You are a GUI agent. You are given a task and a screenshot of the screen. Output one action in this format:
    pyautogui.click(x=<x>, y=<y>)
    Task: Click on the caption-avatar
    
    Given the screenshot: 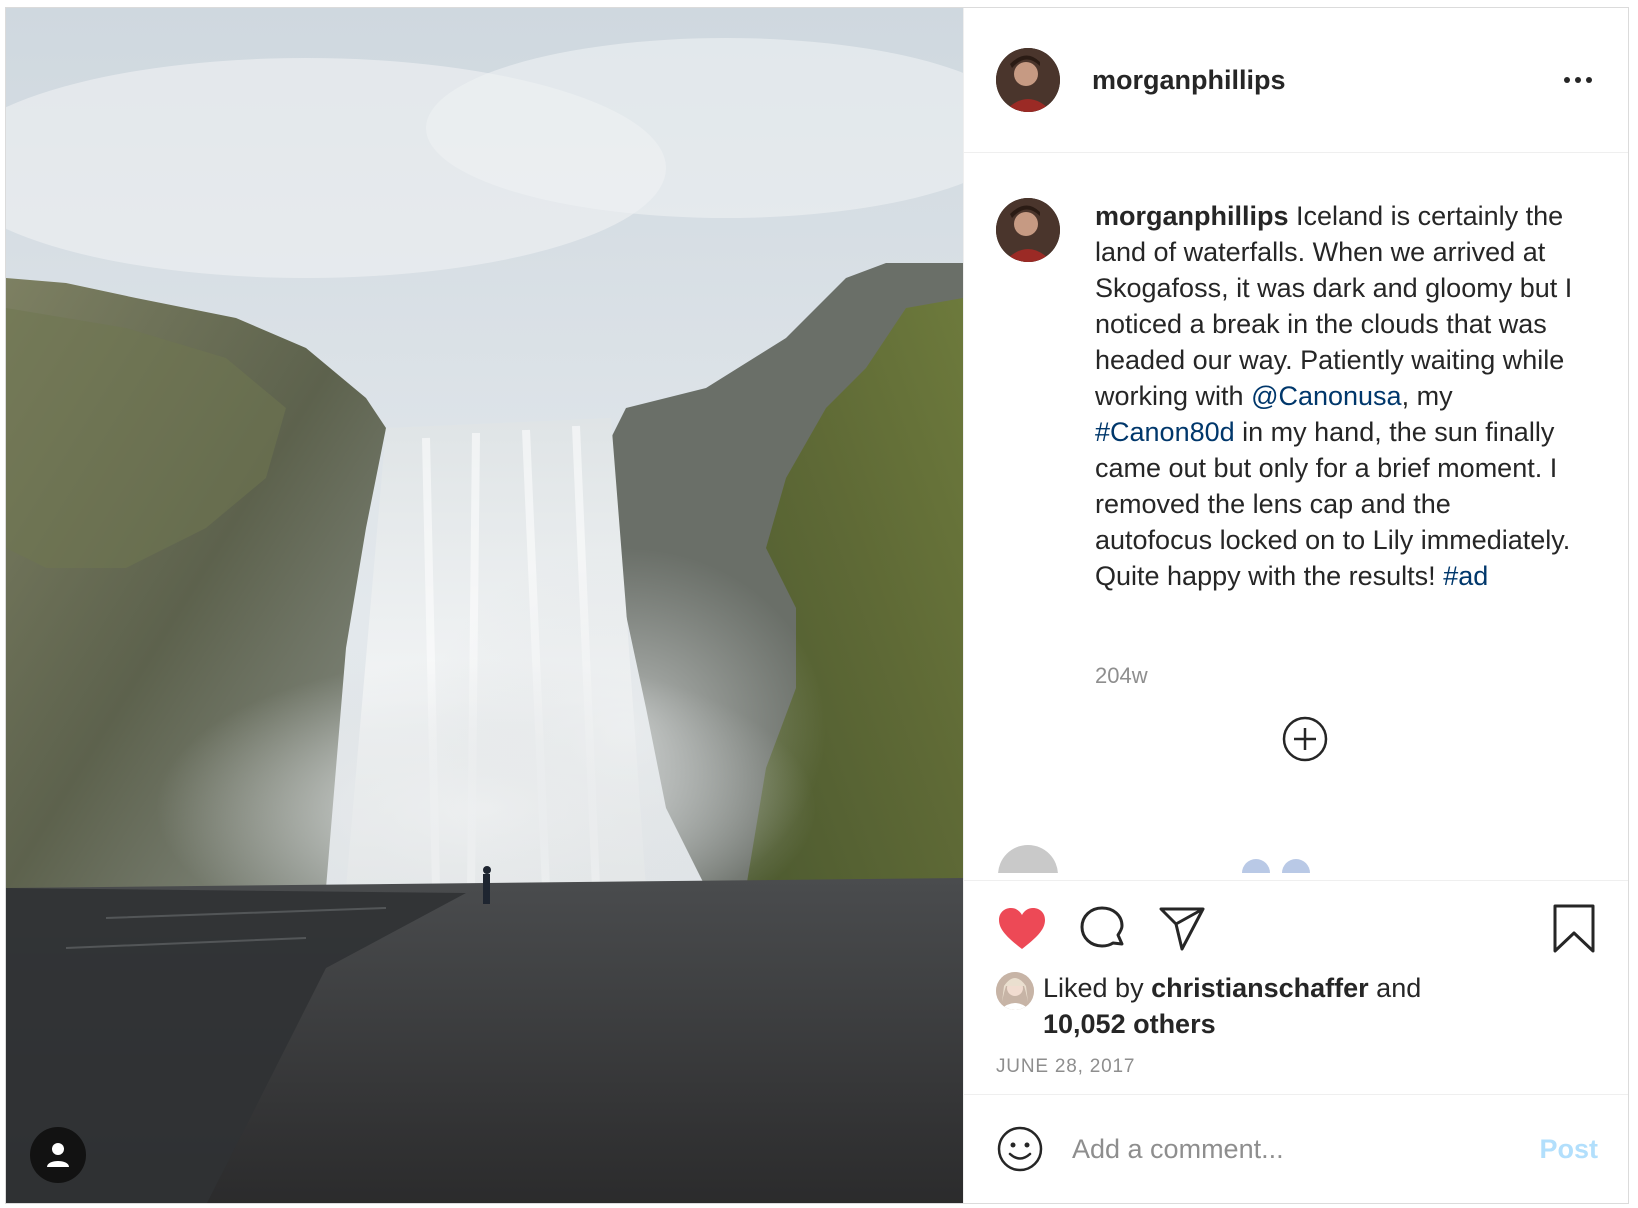 What is the action you would take?
    pyautogui.click(x=1028, y=230)
    